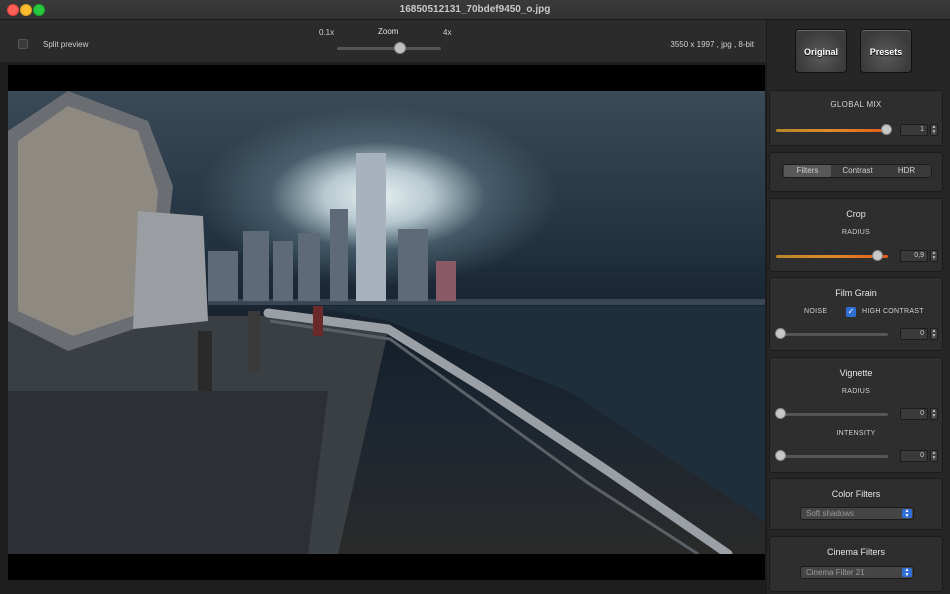 The image size is (950, 594). Describe the element at coordinates (856, 118) in the screenshot. I see `global-mix-section: GLOBAL MIX 1 ▲ ▼` at that location.